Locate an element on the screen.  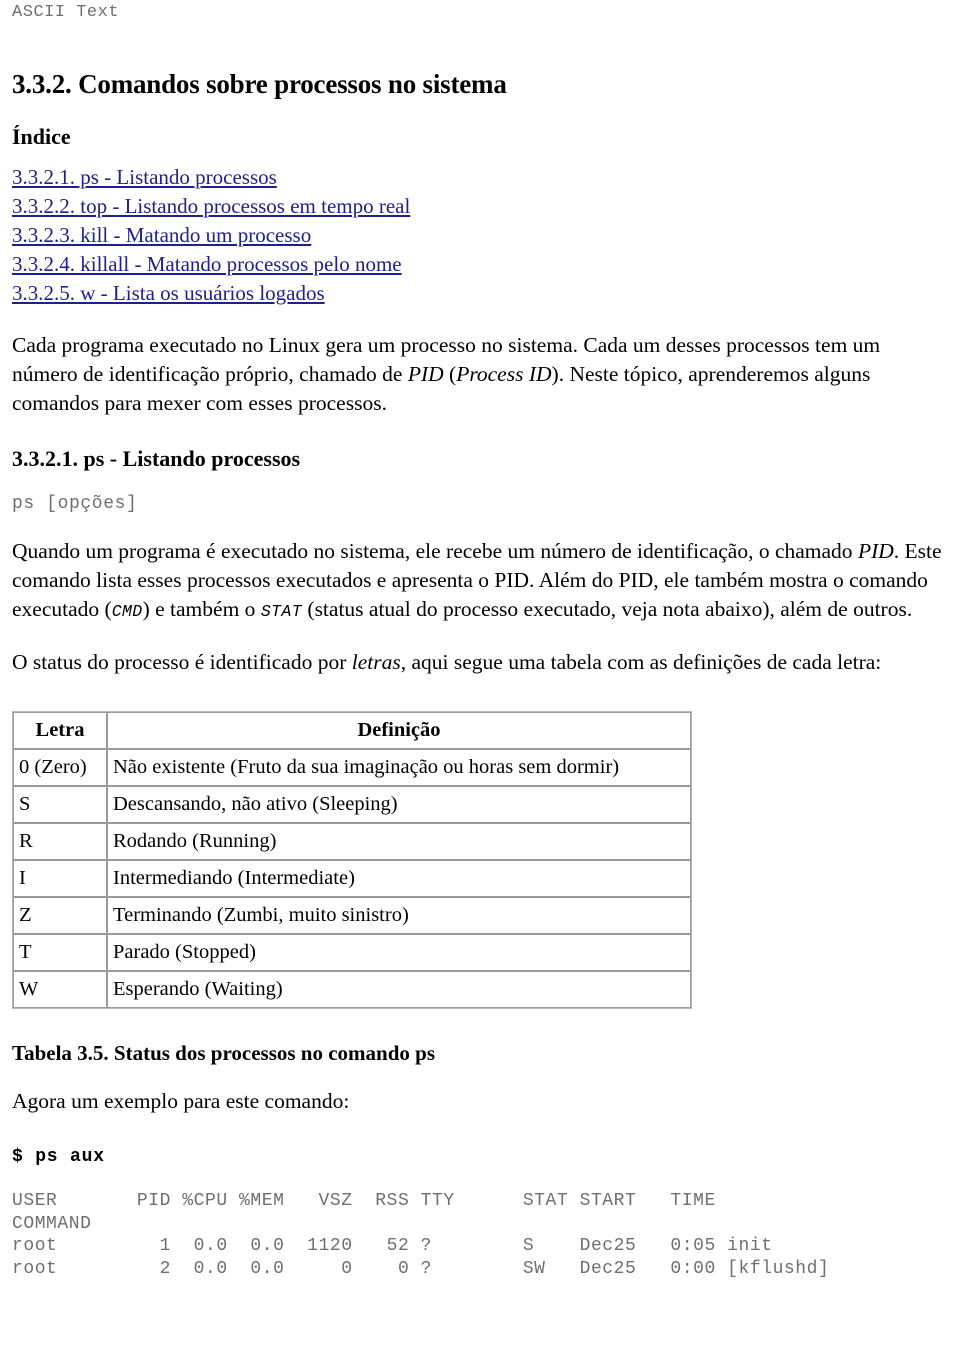
code-cmd: CMD is located at coordinates (127, 612).